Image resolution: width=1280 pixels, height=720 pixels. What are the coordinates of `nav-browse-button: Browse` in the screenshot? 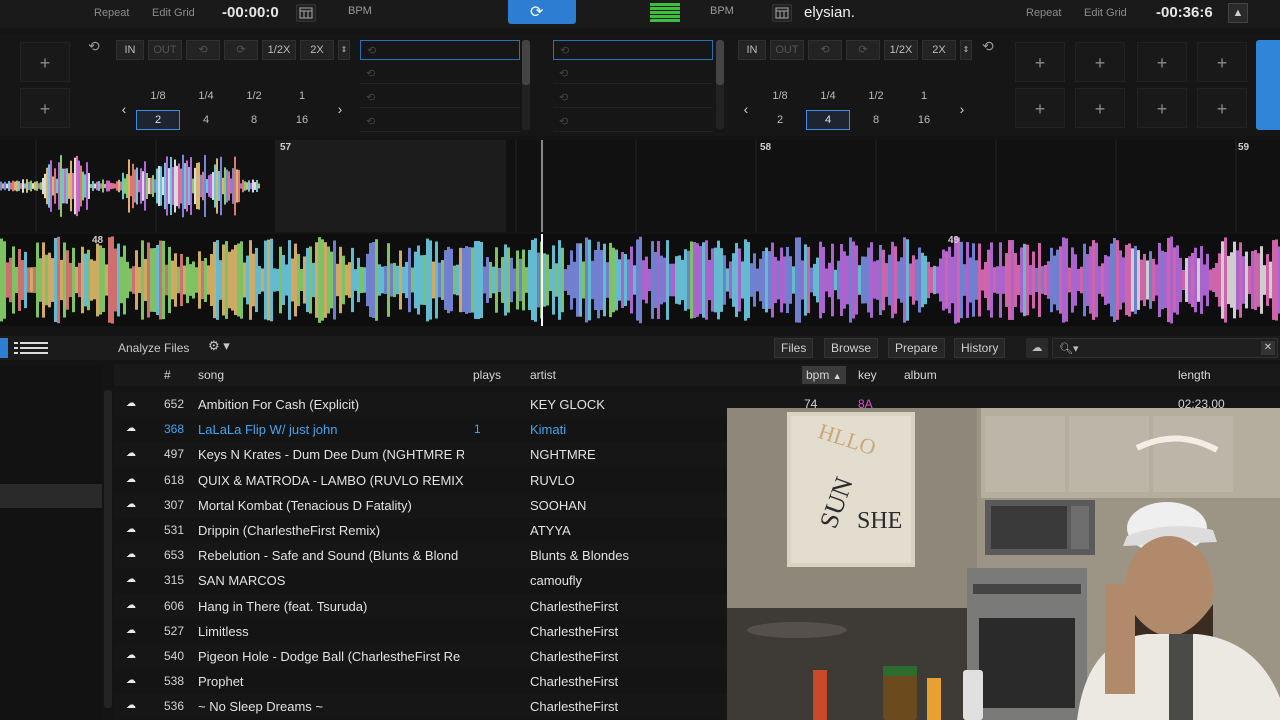 It's located at (851, 348).